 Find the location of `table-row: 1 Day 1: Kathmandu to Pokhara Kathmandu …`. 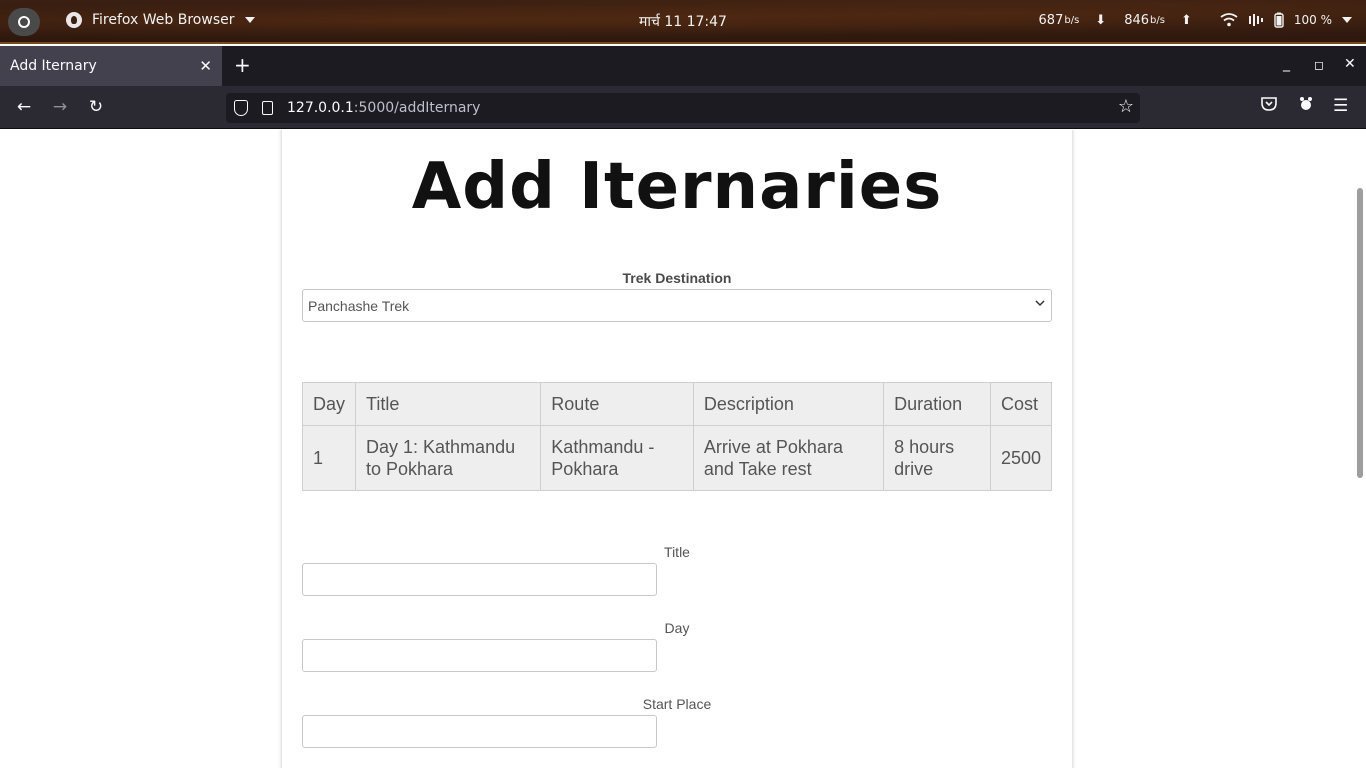

table-row: 1 Day 1: Kathmandu to Pokhara Kathmandu … is located at coordinates (677, 458).